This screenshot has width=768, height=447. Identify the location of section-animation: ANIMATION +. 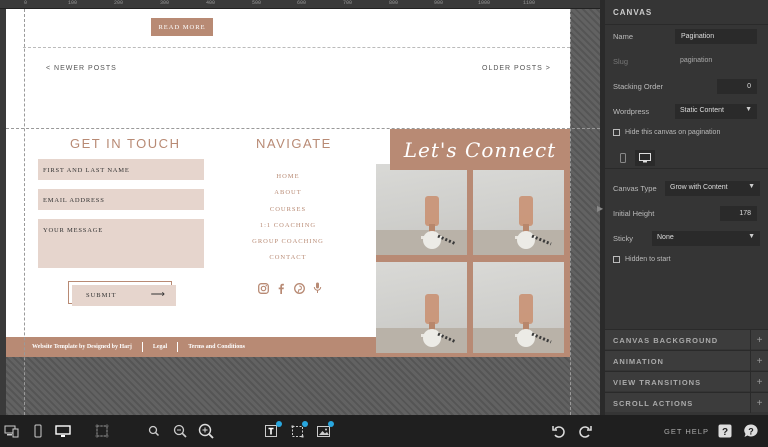
(686, 360).